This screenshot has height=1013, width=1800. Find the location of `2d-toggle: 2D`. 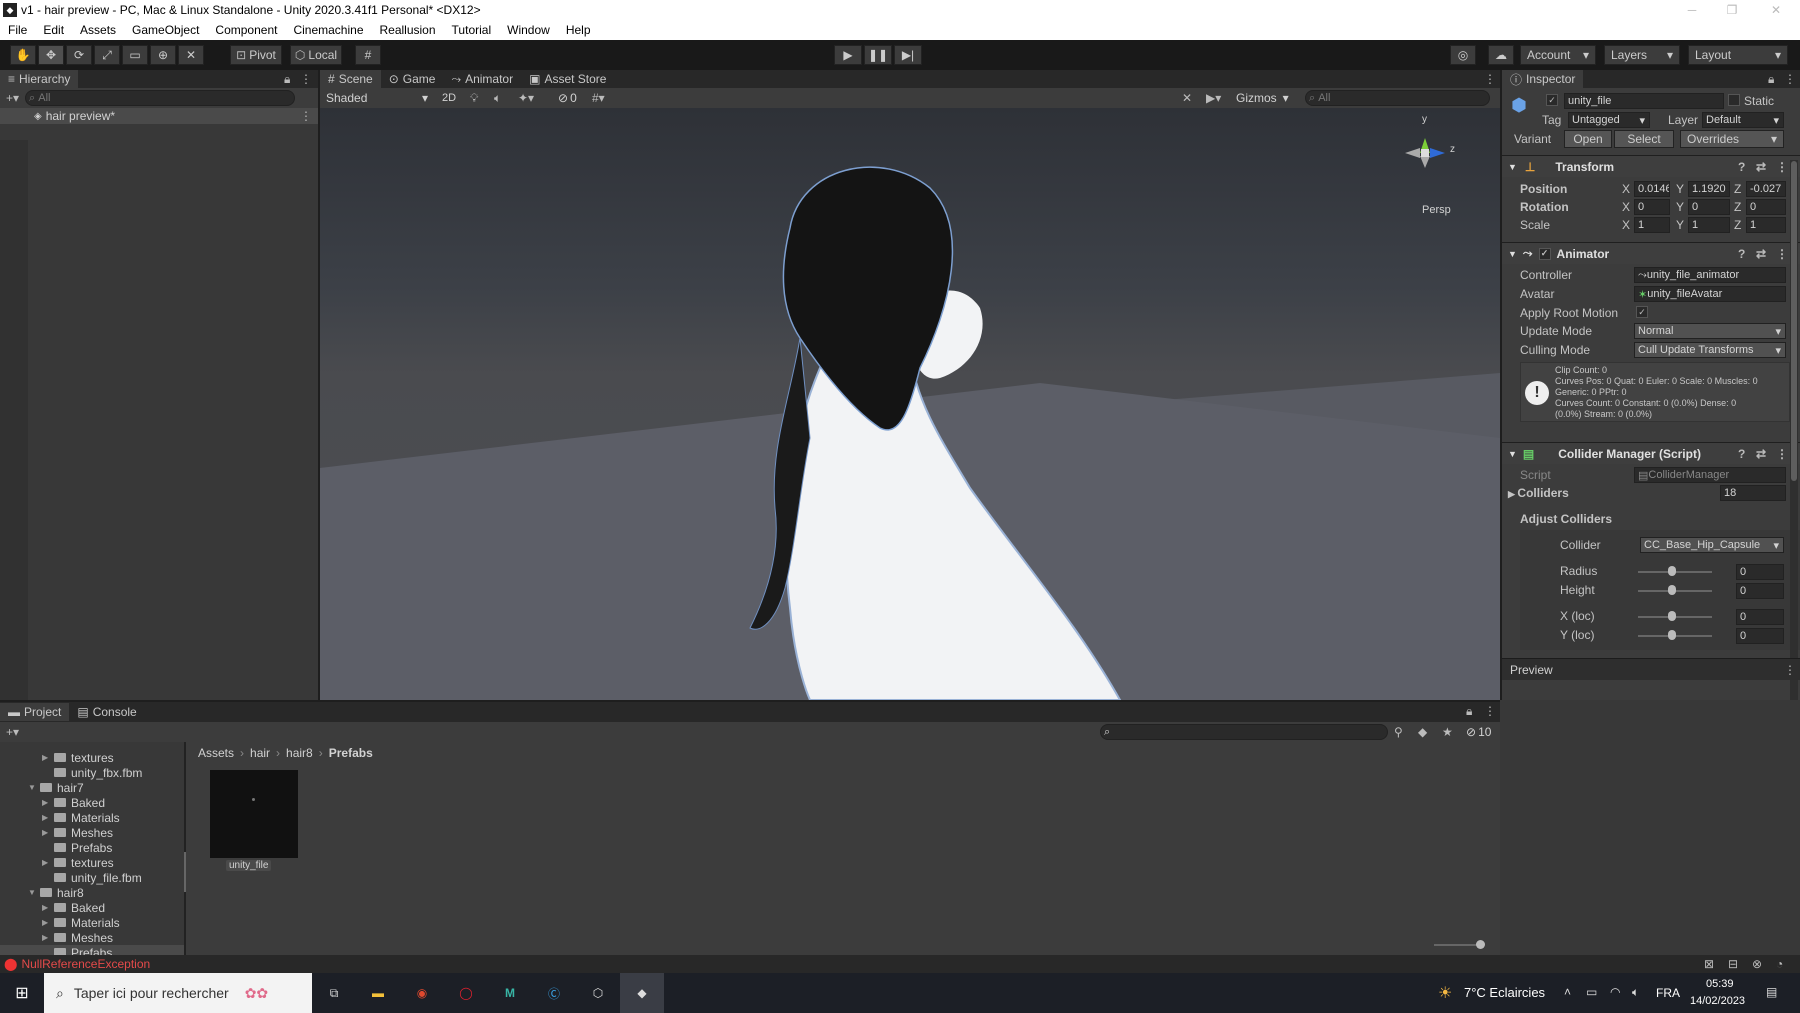

2d-toggle: 2D is located at coordinates (449, 98).